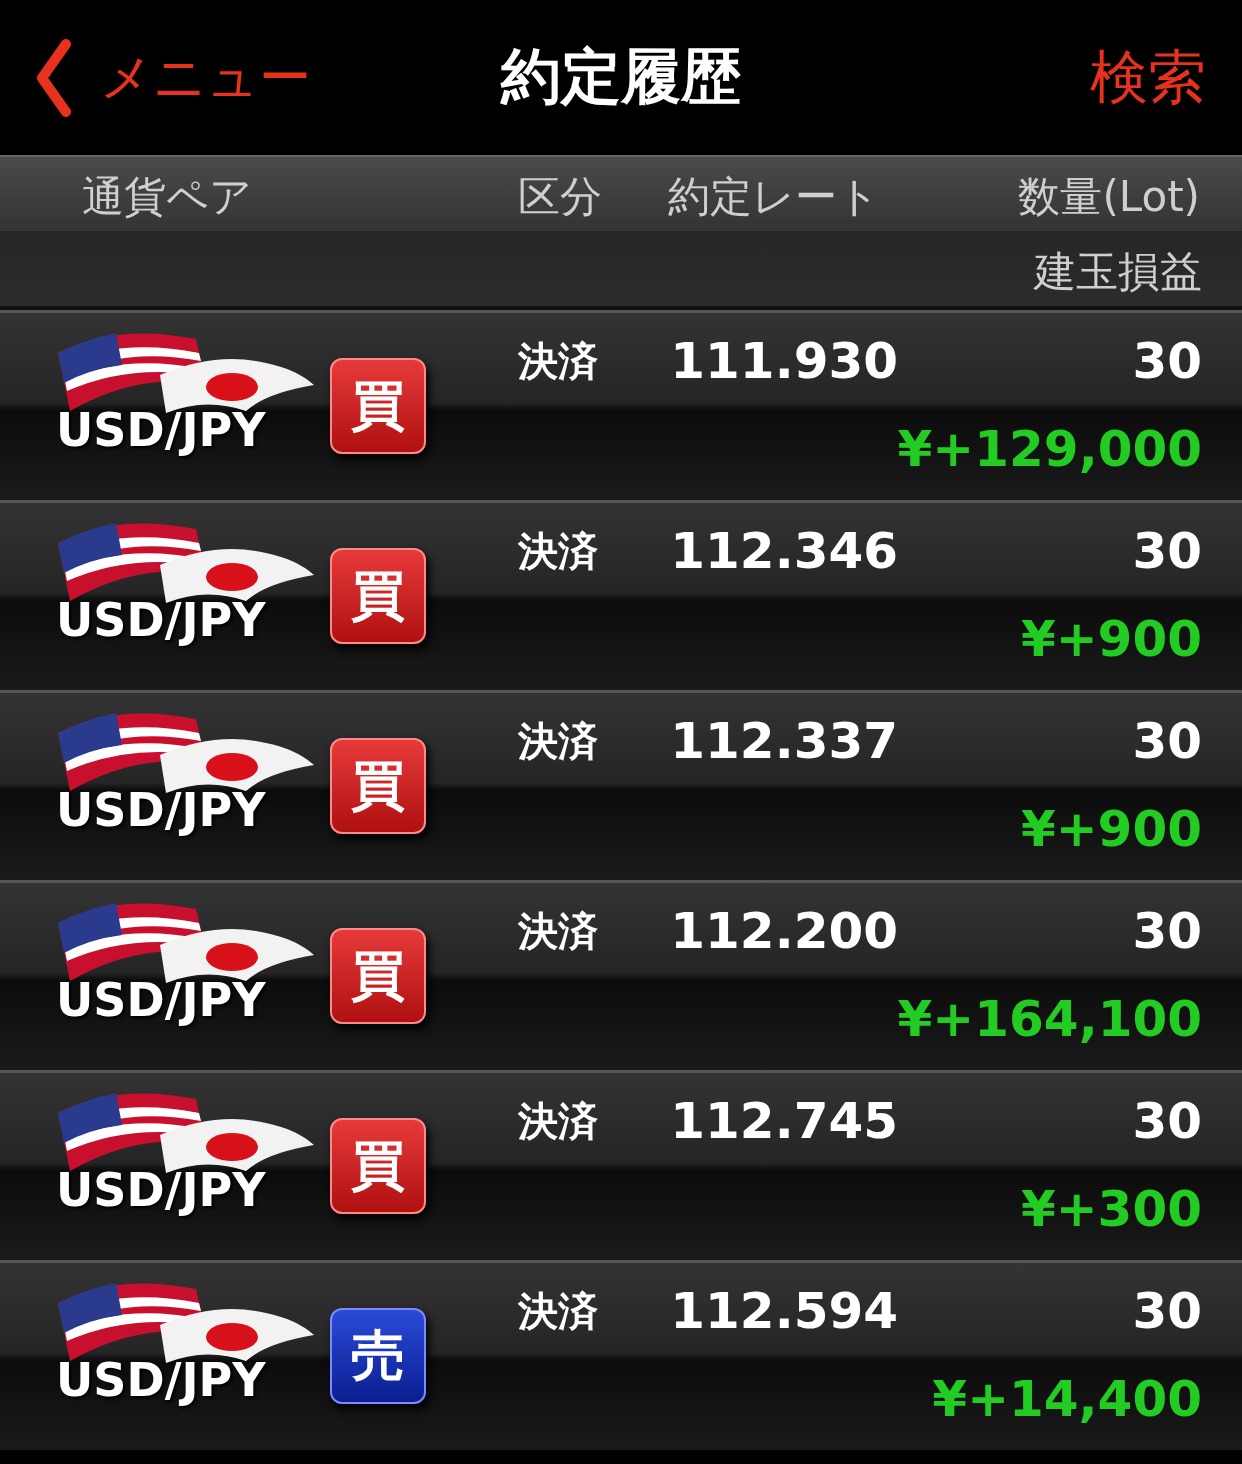 The width and height of the screenshot is (1242, 1464). What do you see at coordinates (774, 197) in the screenshot?
I see `column-heading: 約定レート` at bounding box center [774, 197].